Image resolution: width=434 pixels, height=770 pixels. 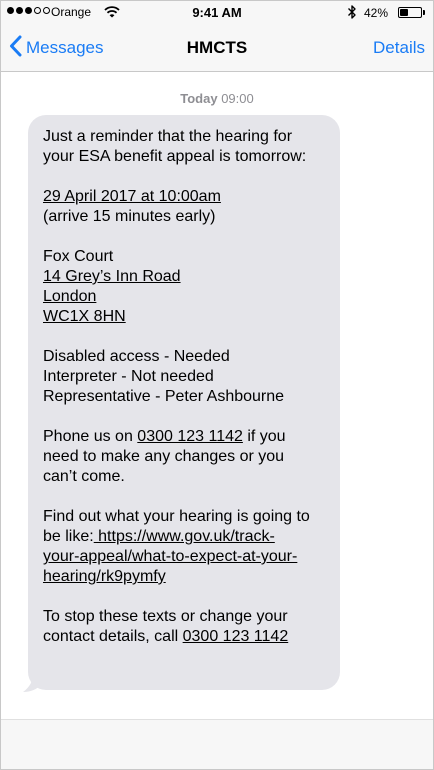 What do you see at coordinates (84, 476) in the screenshot?
I see `message-line: can’t come.` at bounding box center [84, 476].